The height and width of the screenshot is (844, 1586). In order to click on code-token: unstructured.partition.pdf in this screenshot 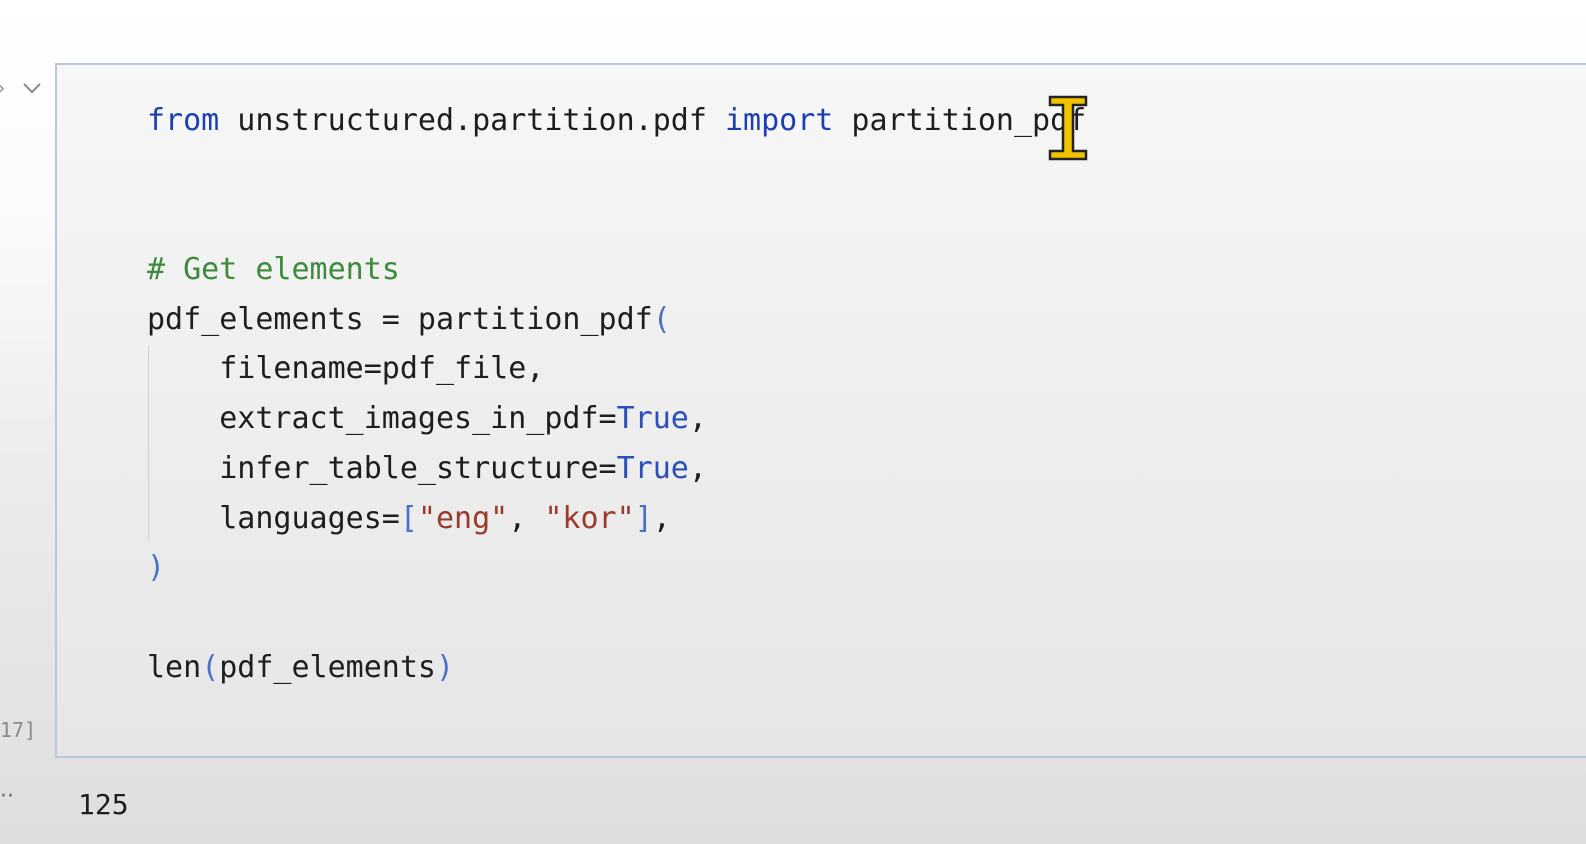, I will do `click(472, 120)`.